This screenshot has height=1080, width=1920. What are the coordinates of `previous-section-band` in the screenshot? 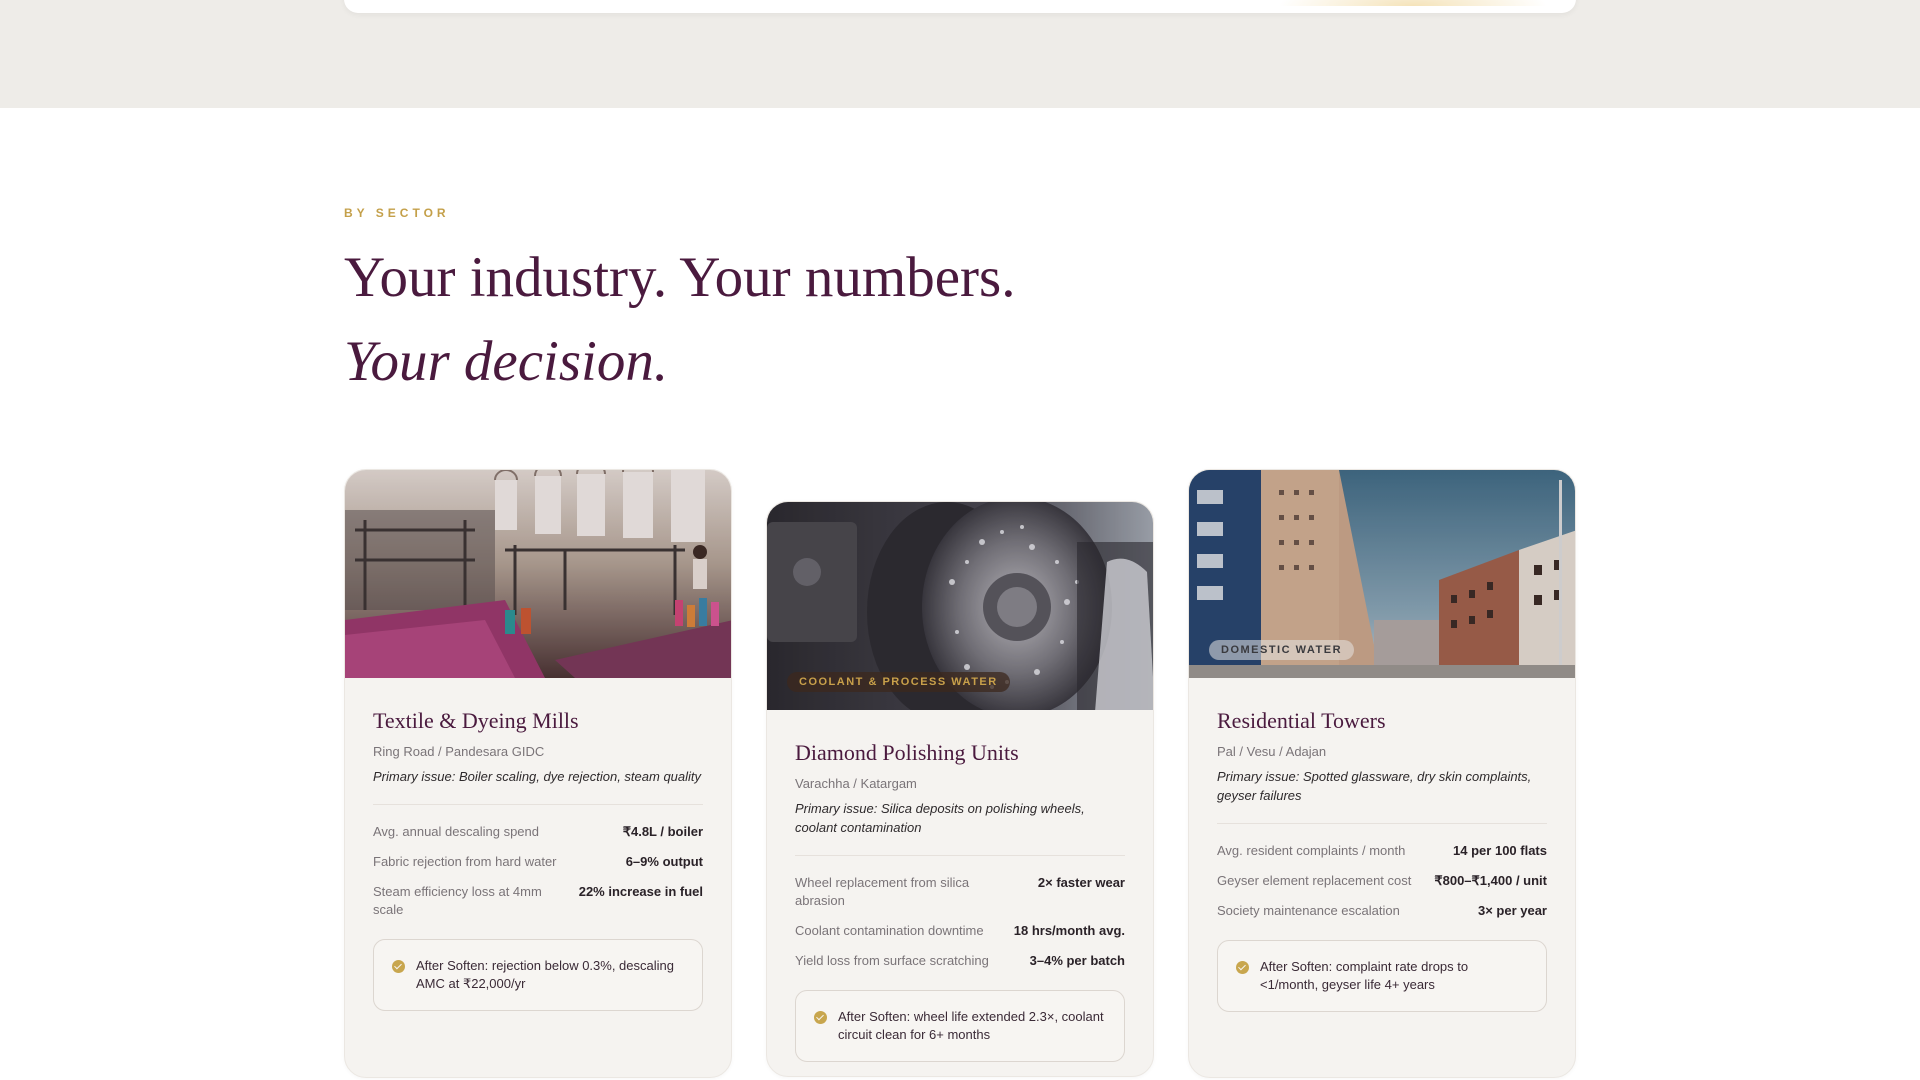 It's located at (960, 54).